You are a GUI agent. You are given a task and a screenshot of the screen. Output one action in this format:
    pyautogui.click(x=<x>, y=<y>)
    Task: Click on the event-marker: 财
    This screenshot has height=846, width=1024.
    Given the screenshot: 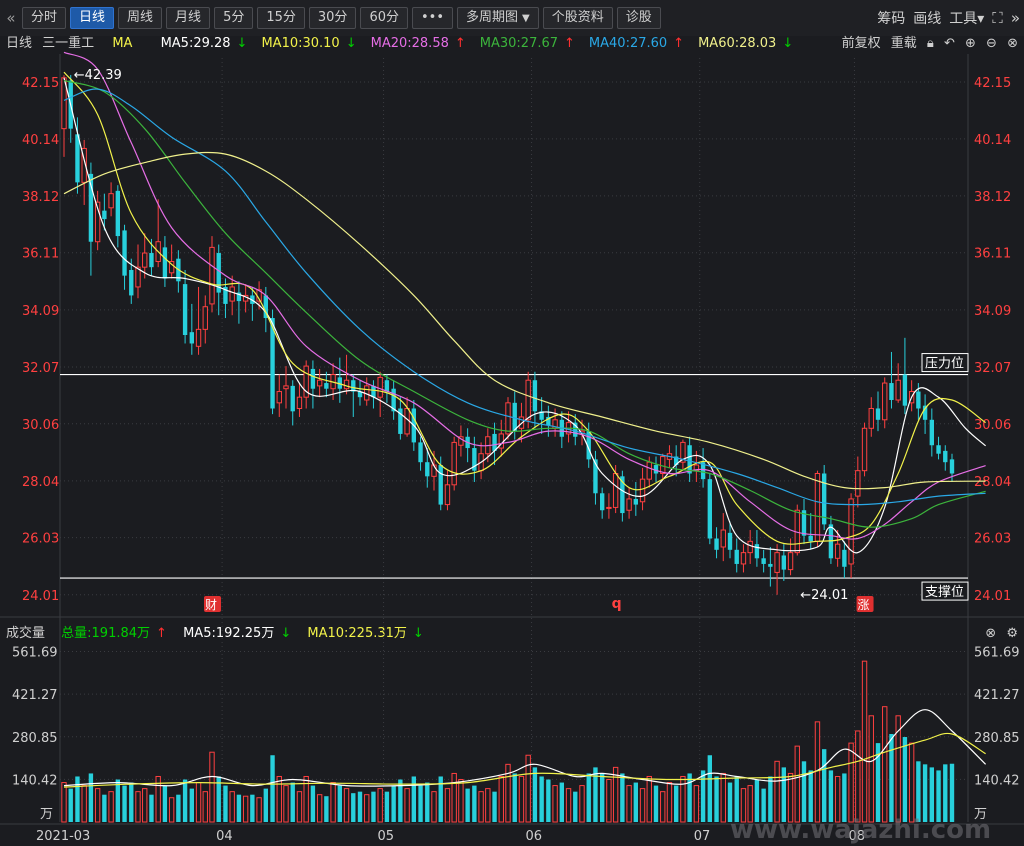 What is the action you would take?
    pyautogui.click(x=211, y=605)
    